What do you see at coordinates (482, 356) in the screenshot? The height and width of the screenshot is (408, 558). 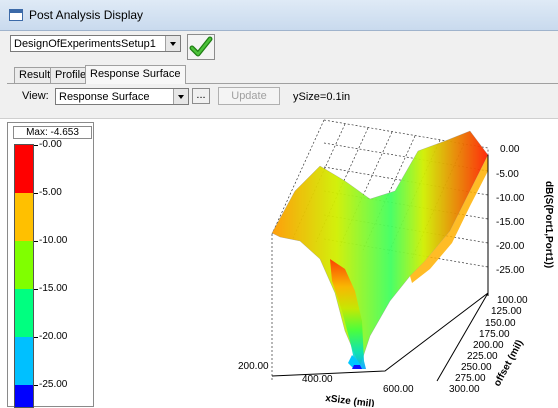 I see `offset-tick-label: 225.00` at bounding box center [482, 356].